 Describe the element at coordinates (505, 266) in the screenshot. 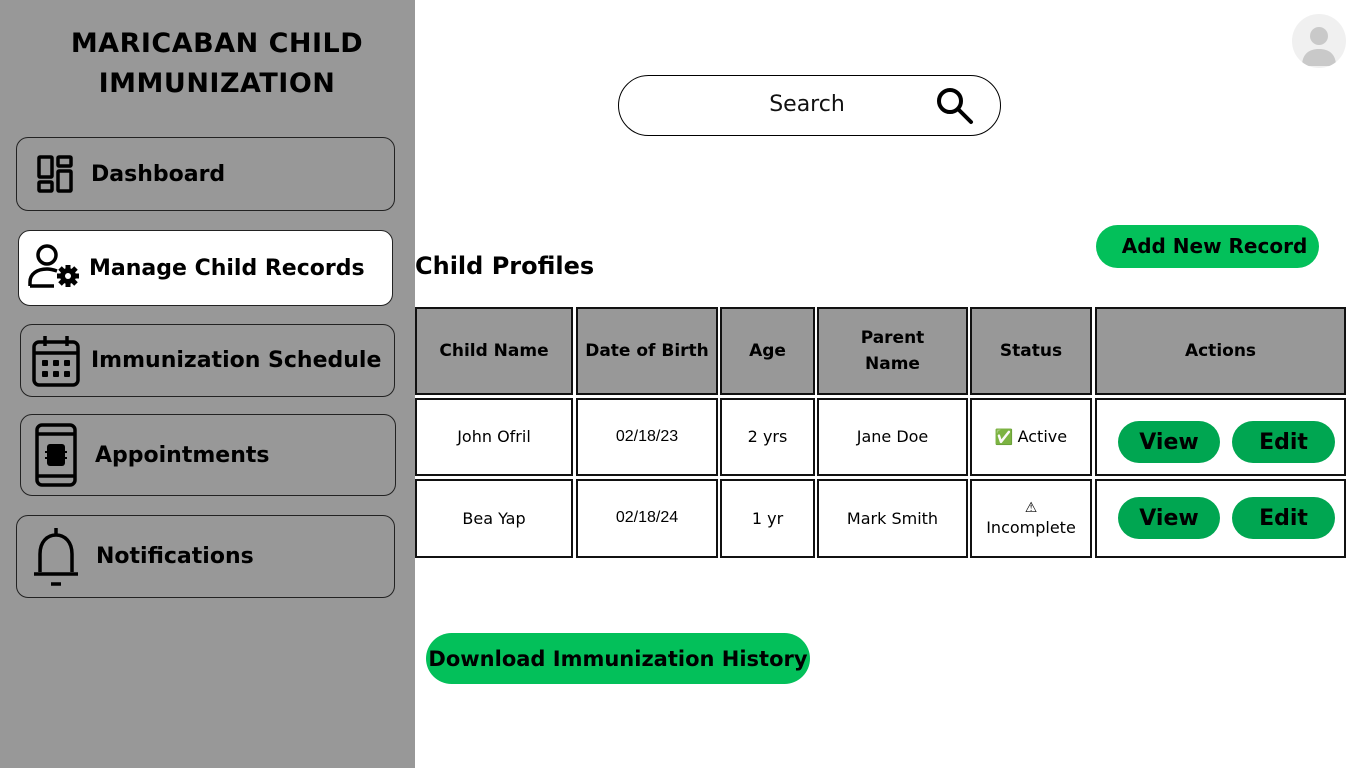

I see `section-title: Child Profiles` at that location.